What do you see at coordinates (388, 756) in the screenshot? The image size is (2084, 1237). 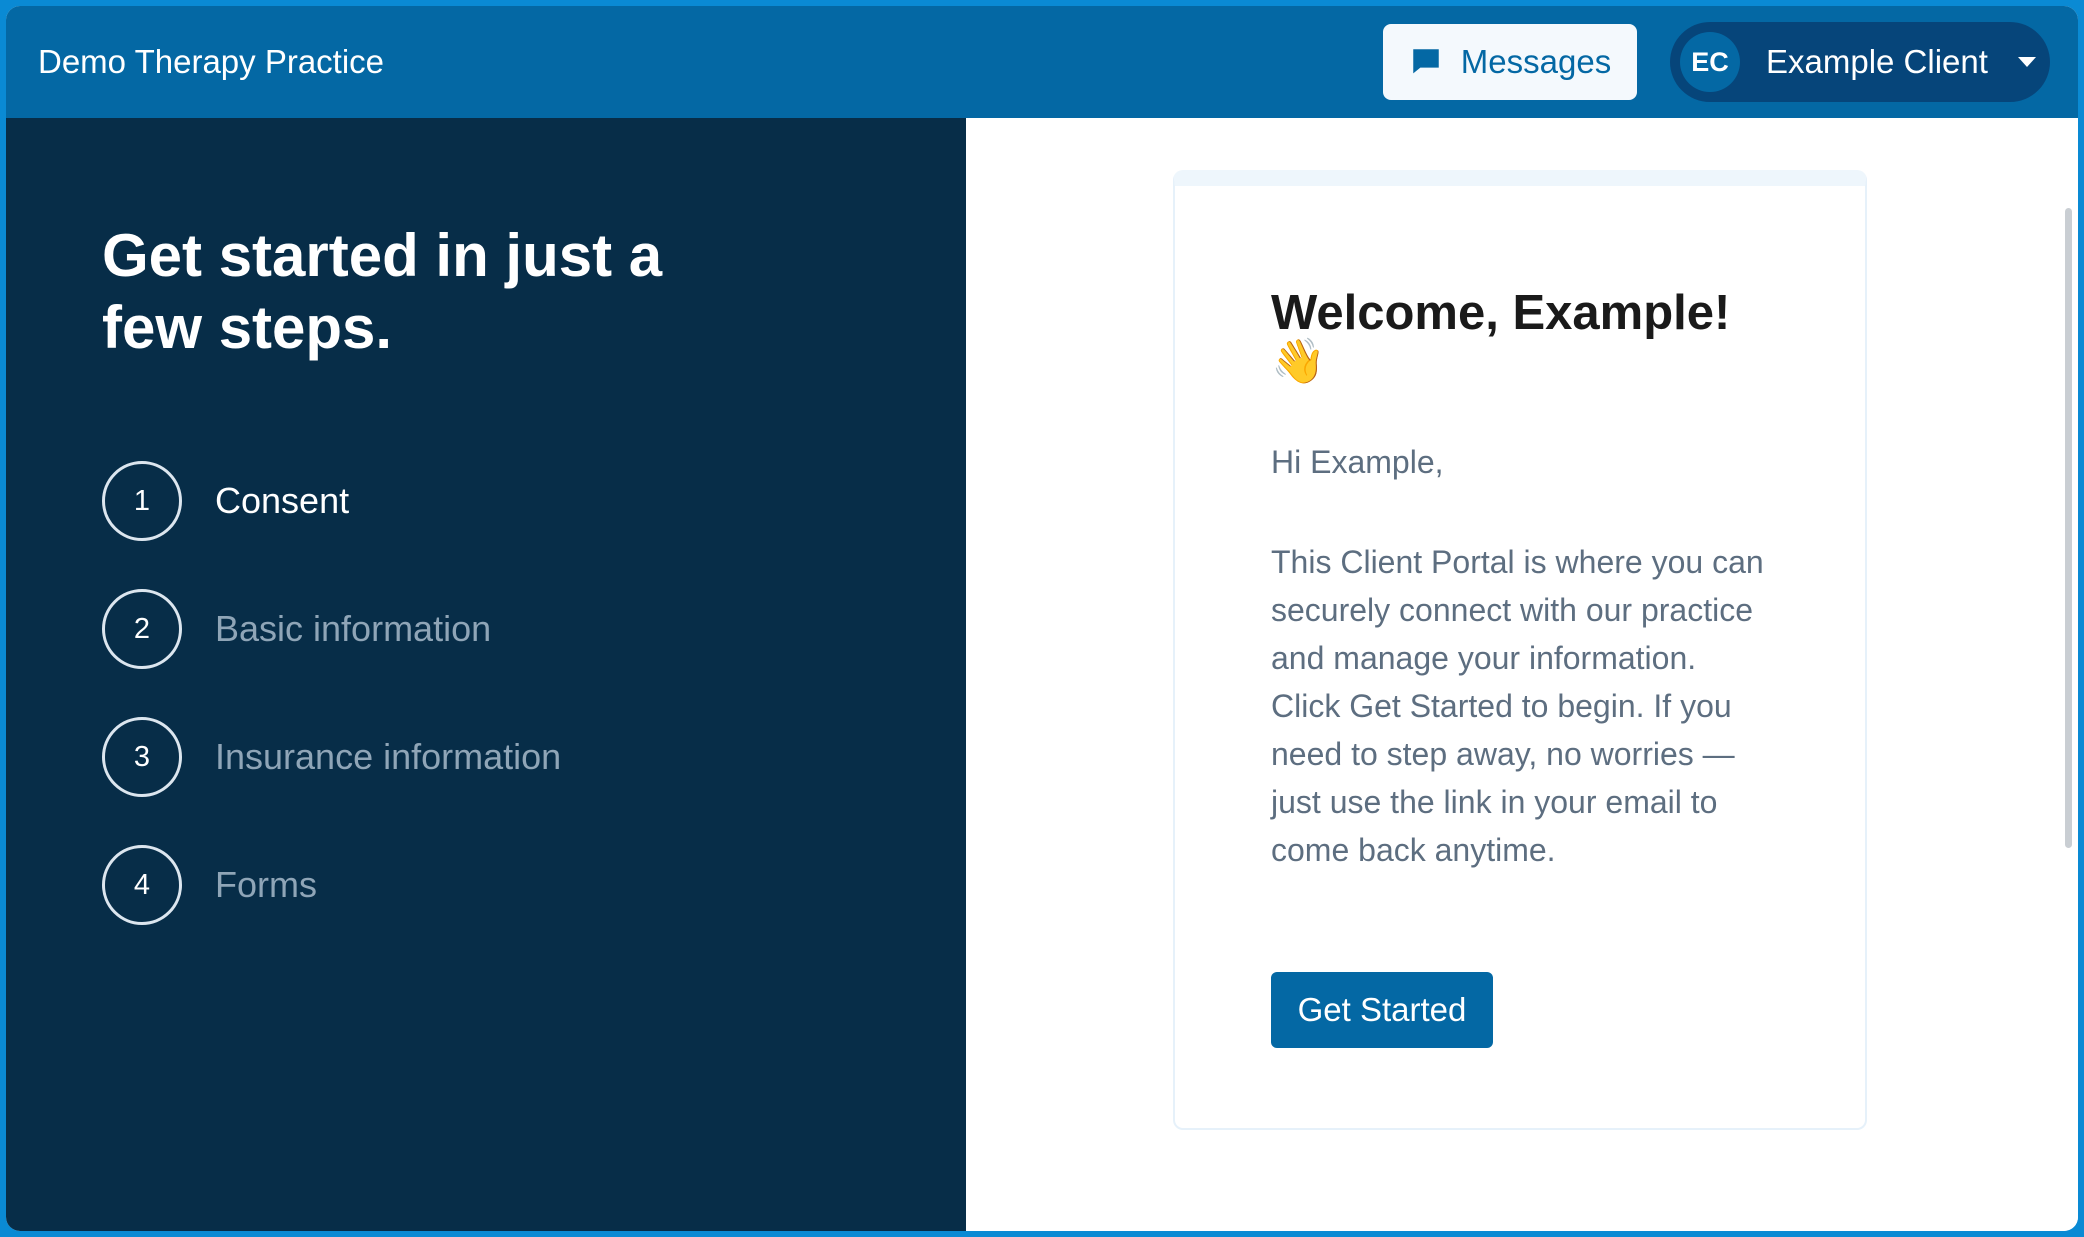 I see `step-label: Insurance information` at bounding box center [388, 756].